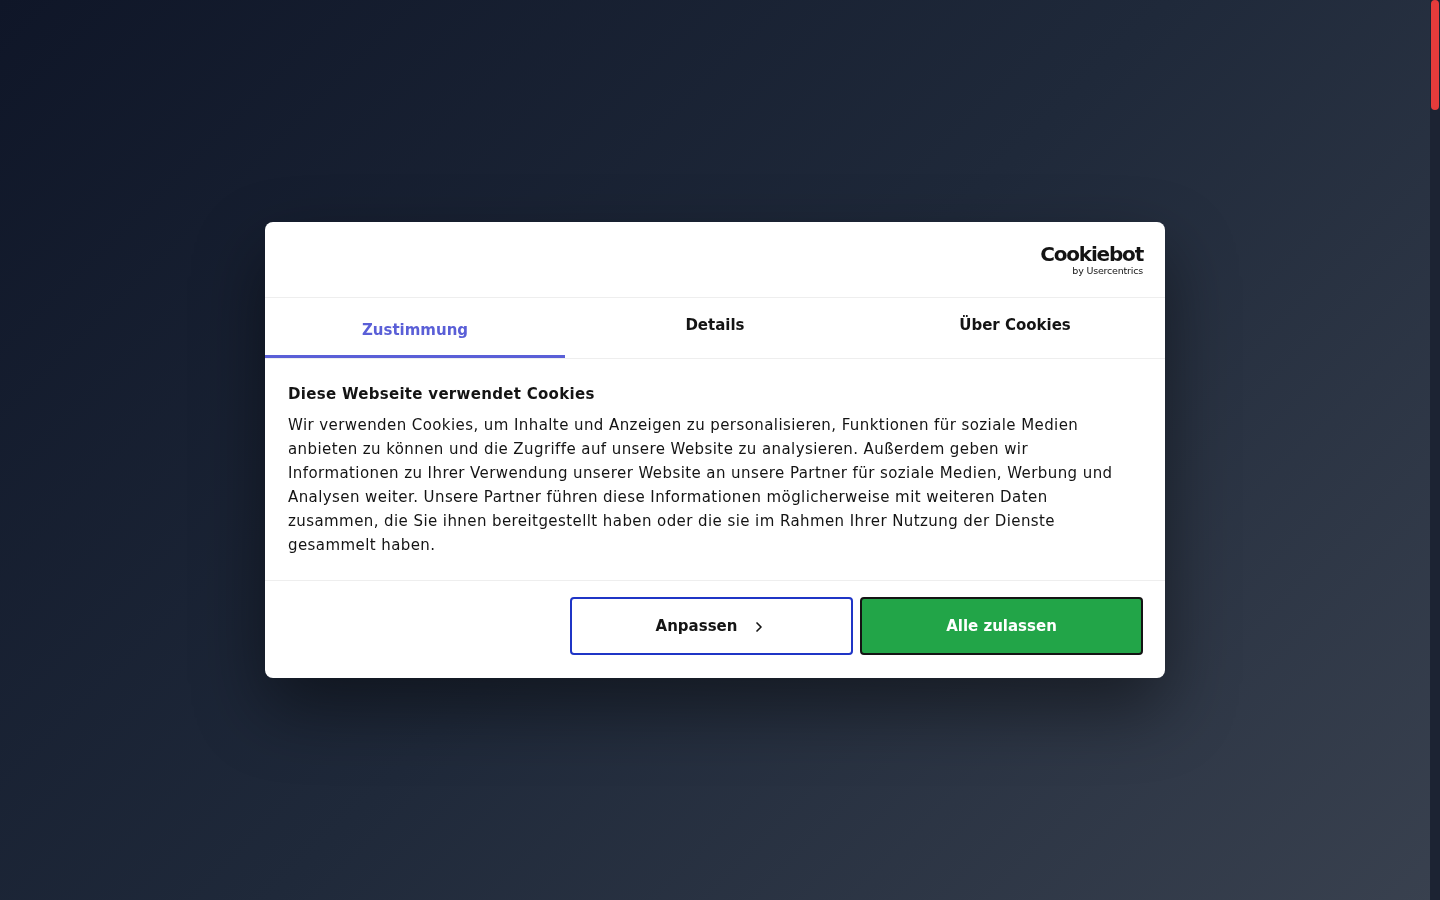 This screenshot has height=900, width=1440. Describe the element at coordinates (715, 328) in the screenshot. I see `tab: Details` at that location.